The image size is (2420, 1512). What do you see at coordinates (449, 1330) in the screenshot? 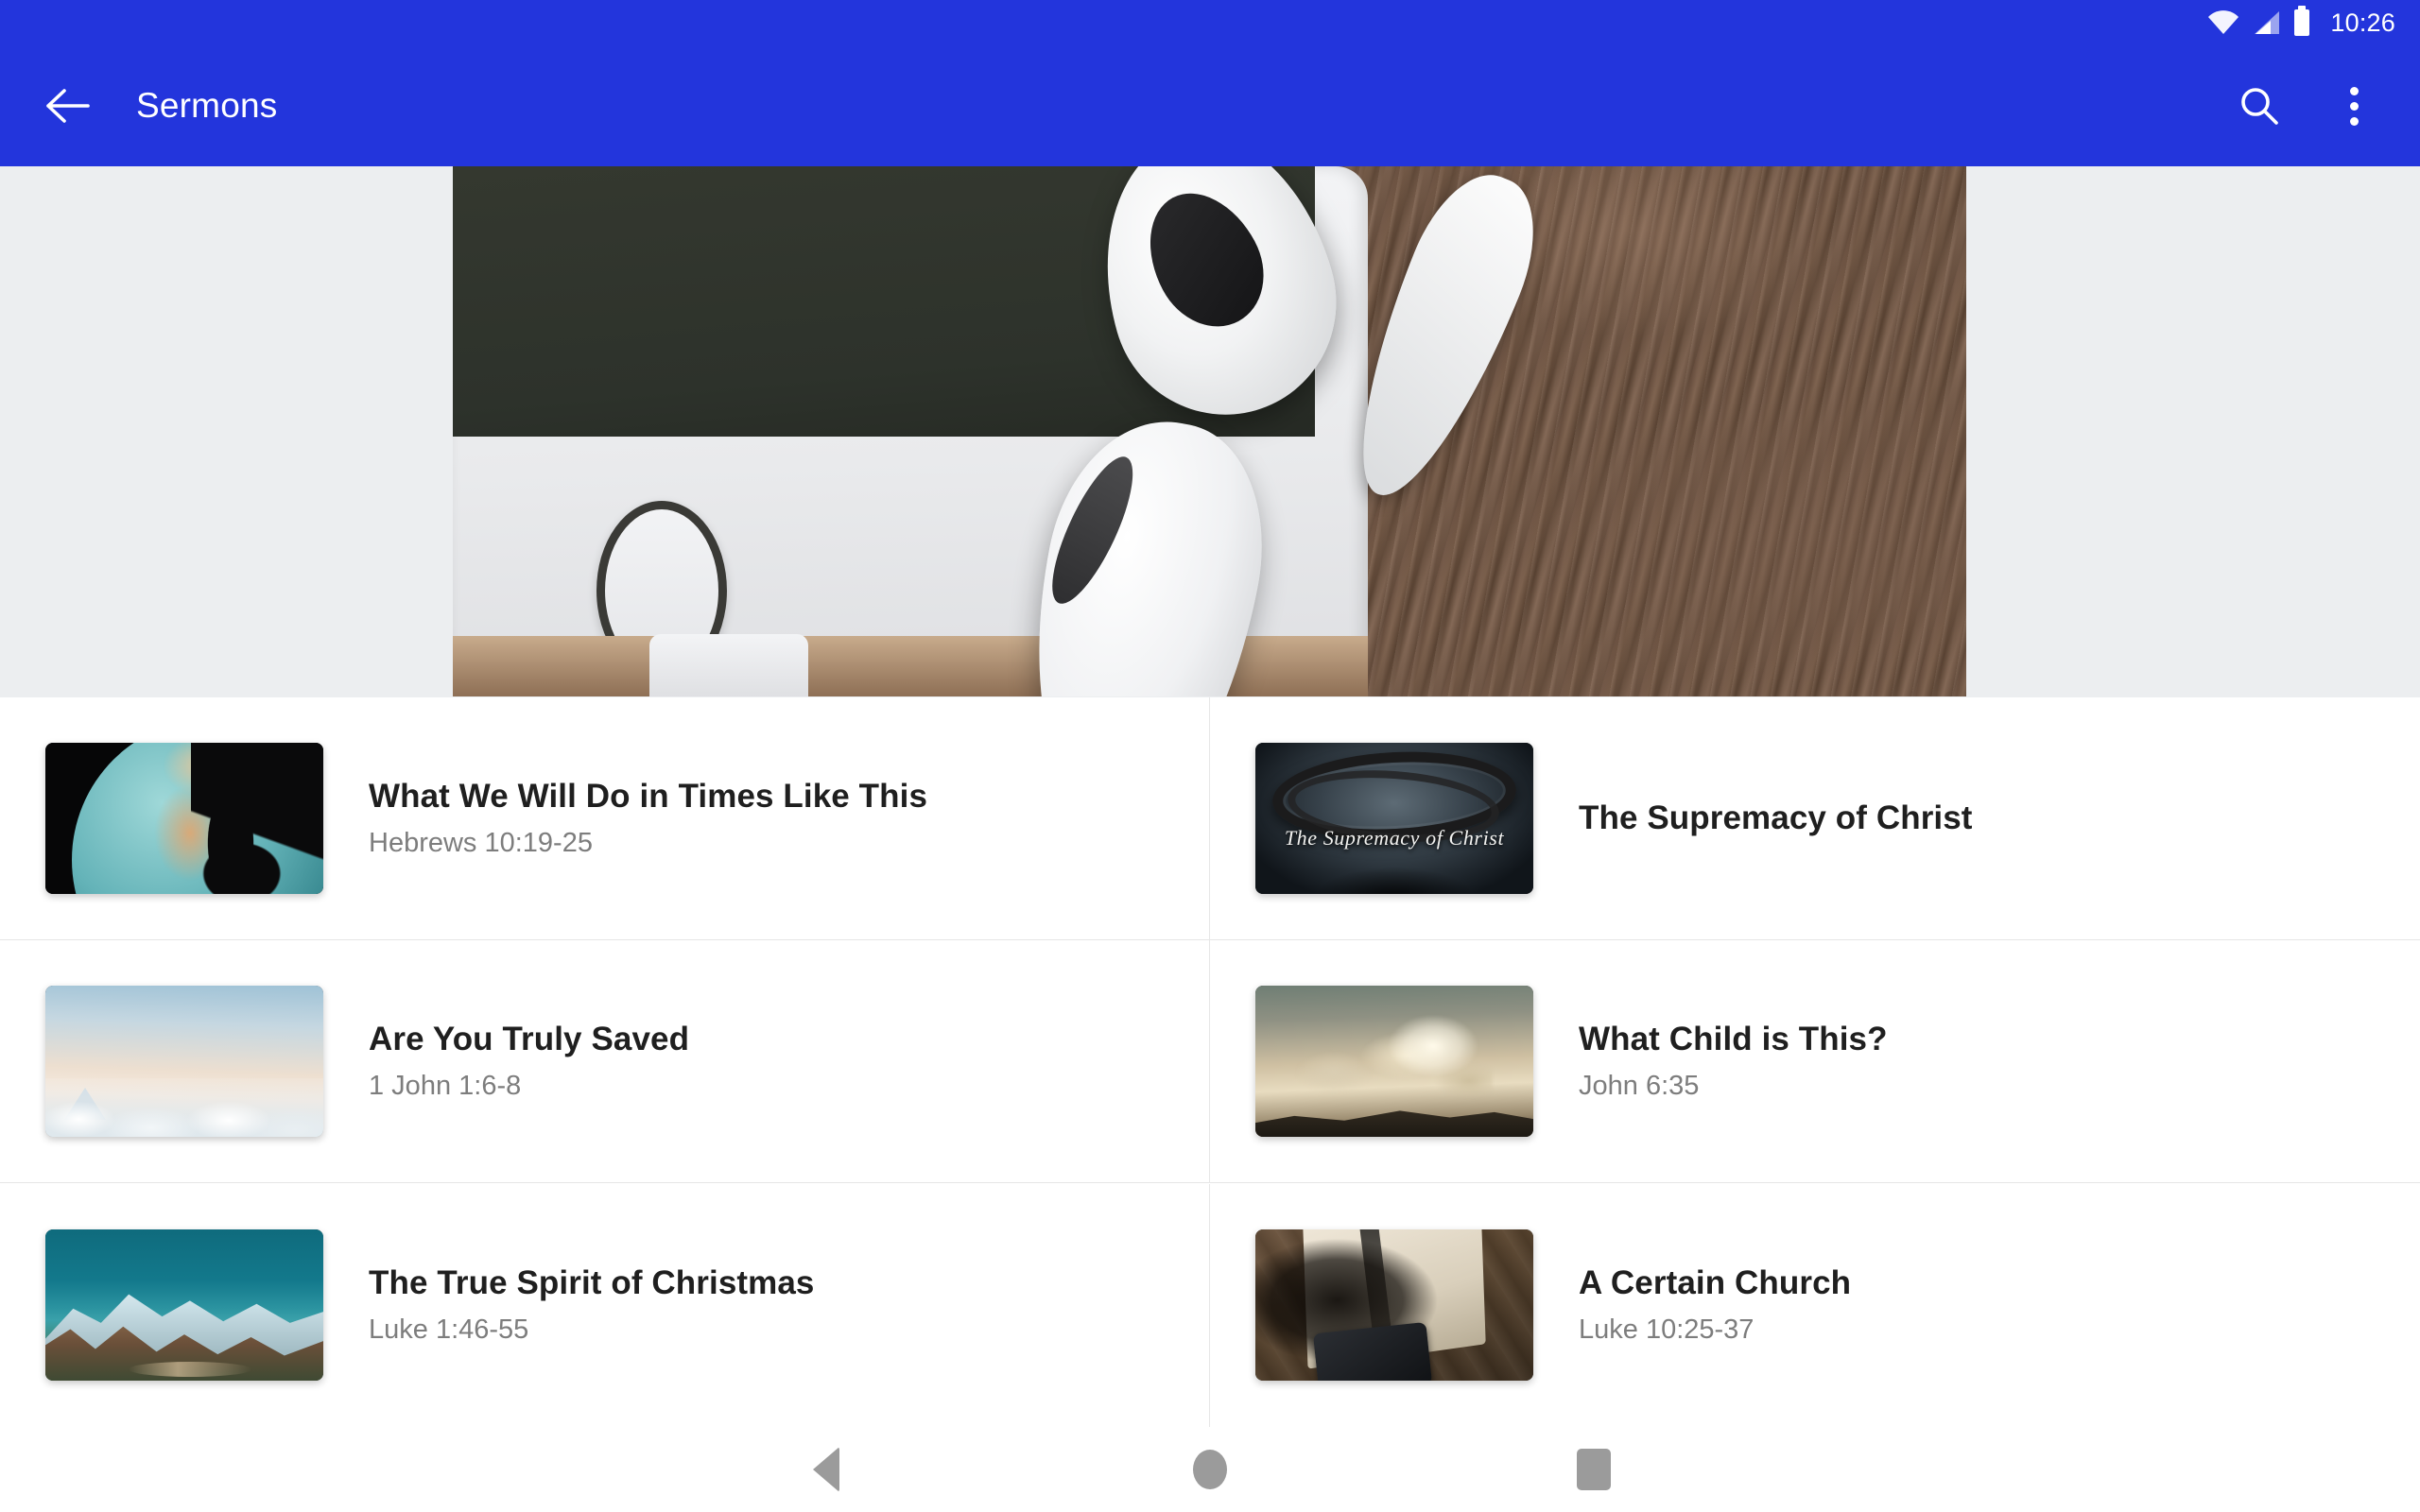
I see `list-item-reference: Luke 1:46-55` at bounding box center [449, 1330].